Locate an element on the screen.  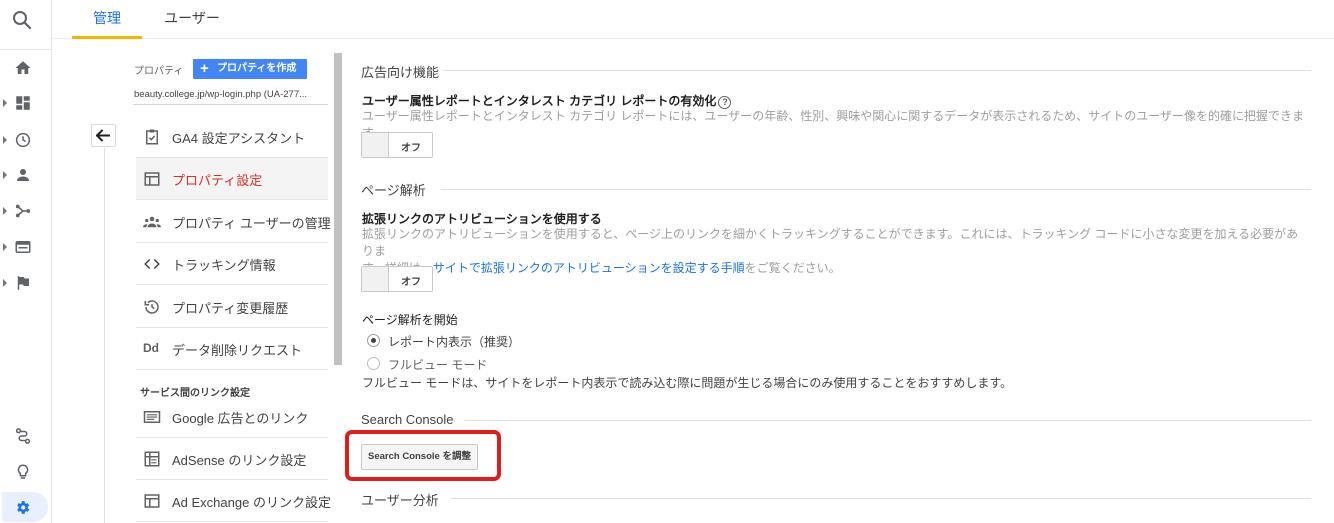
arrow-back-icon is located at coordinates (103, 135).